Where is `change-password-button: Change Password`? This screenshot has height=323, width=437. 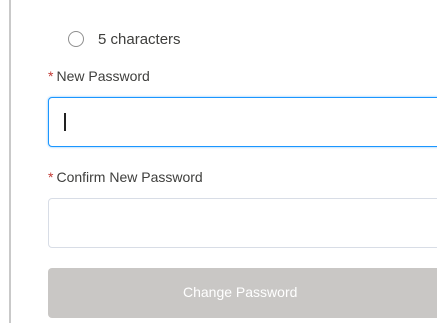 change-password-button: Change Password is located at coordinates (242, 293).